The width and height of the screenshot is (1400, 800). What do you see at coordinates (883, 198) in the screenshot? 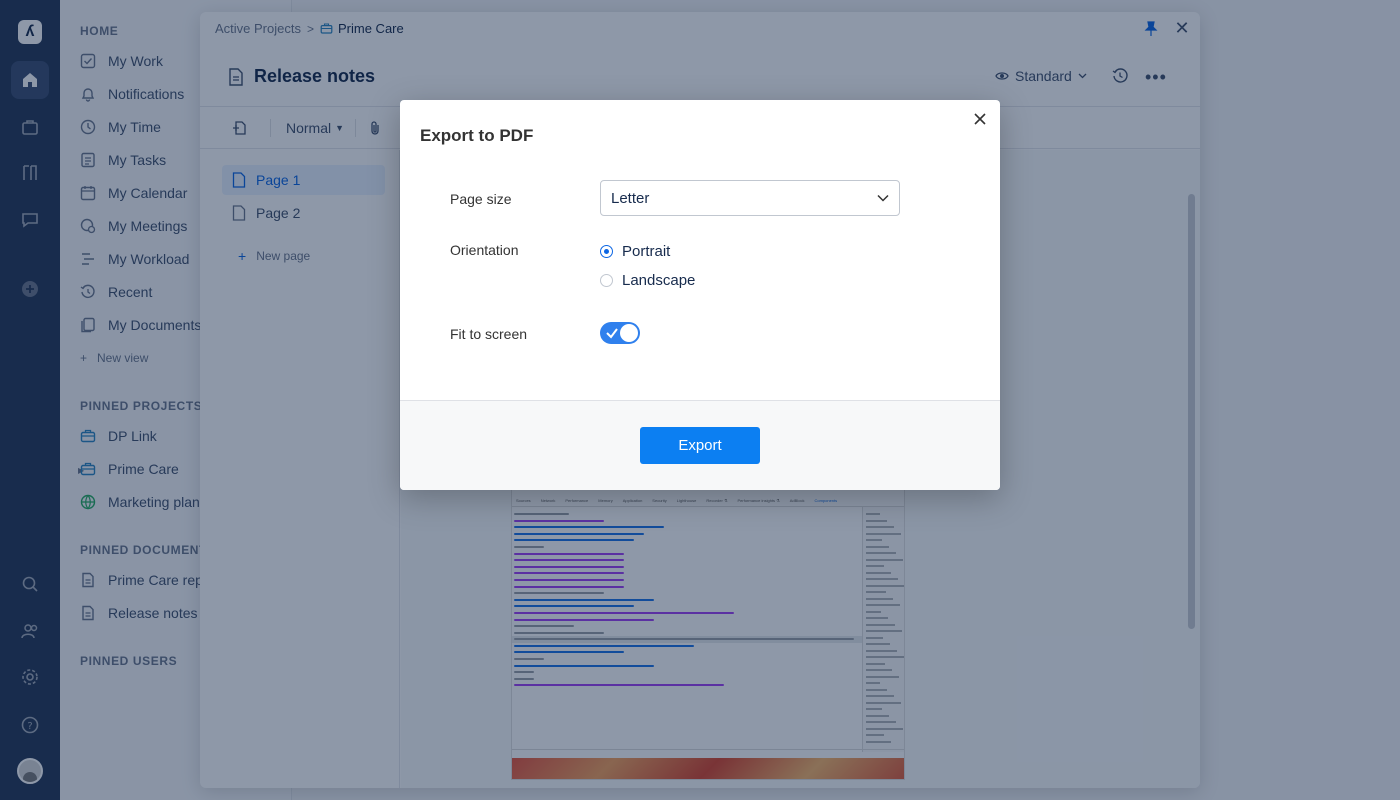
I see `chevron-down-icon` at bounding box center [883, 198].